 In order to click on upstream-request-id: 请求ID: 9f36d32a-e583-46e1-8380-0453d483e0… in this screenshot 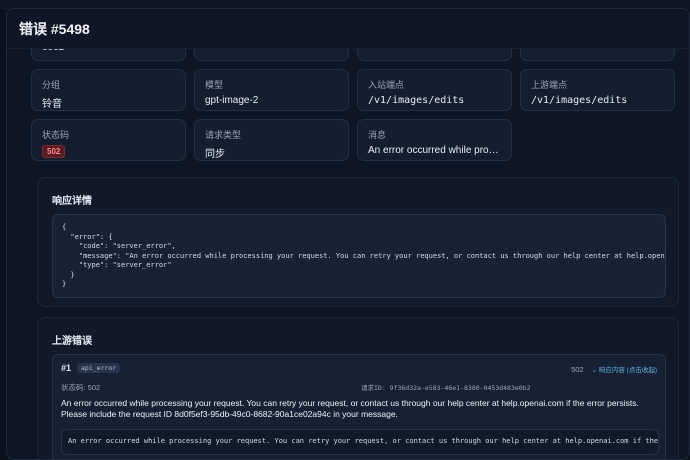, I will do `click(446, 388)`.